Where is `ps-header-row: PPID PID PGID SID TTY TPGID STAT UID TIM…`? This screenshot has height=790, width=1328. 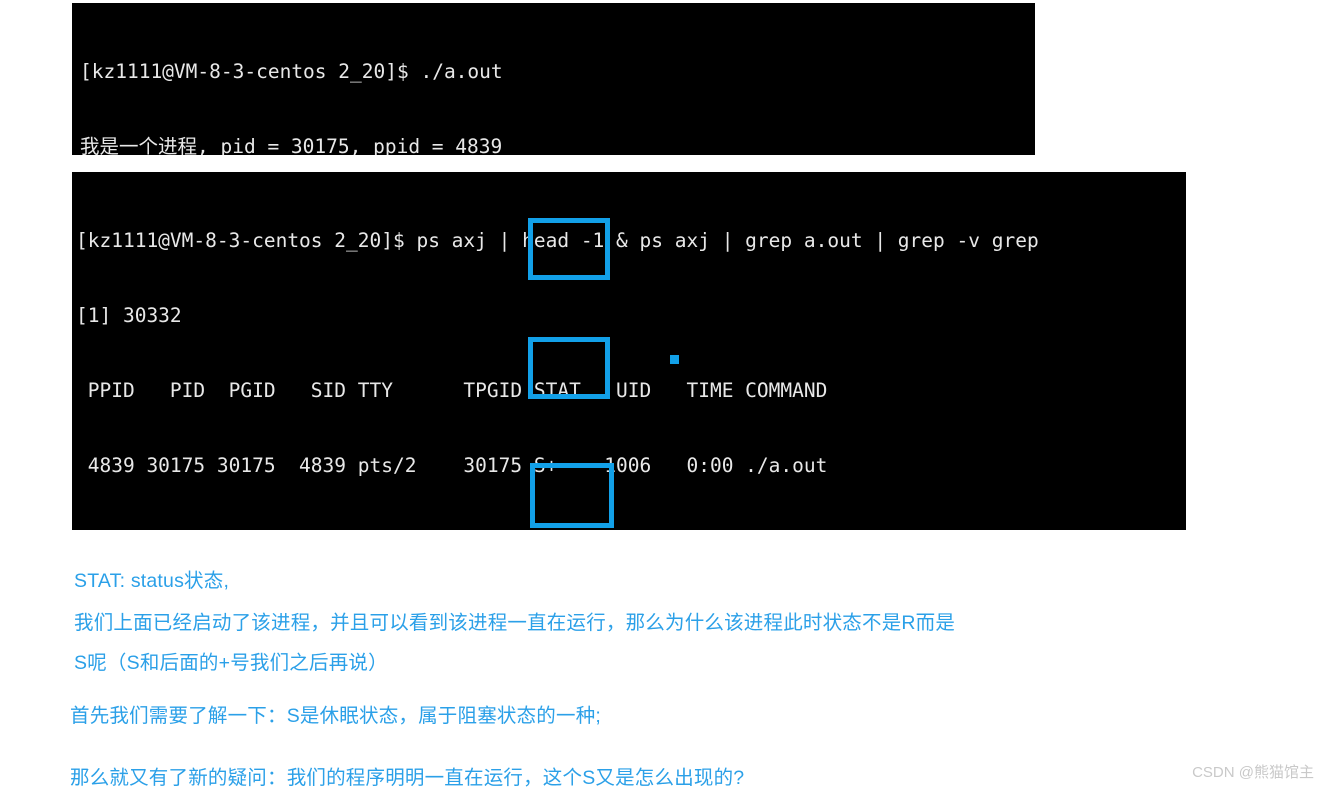
ps-header-row: PPID PID PGID SID TTY TPGID STAT UID TIM… is located at coordinates (452, 390).